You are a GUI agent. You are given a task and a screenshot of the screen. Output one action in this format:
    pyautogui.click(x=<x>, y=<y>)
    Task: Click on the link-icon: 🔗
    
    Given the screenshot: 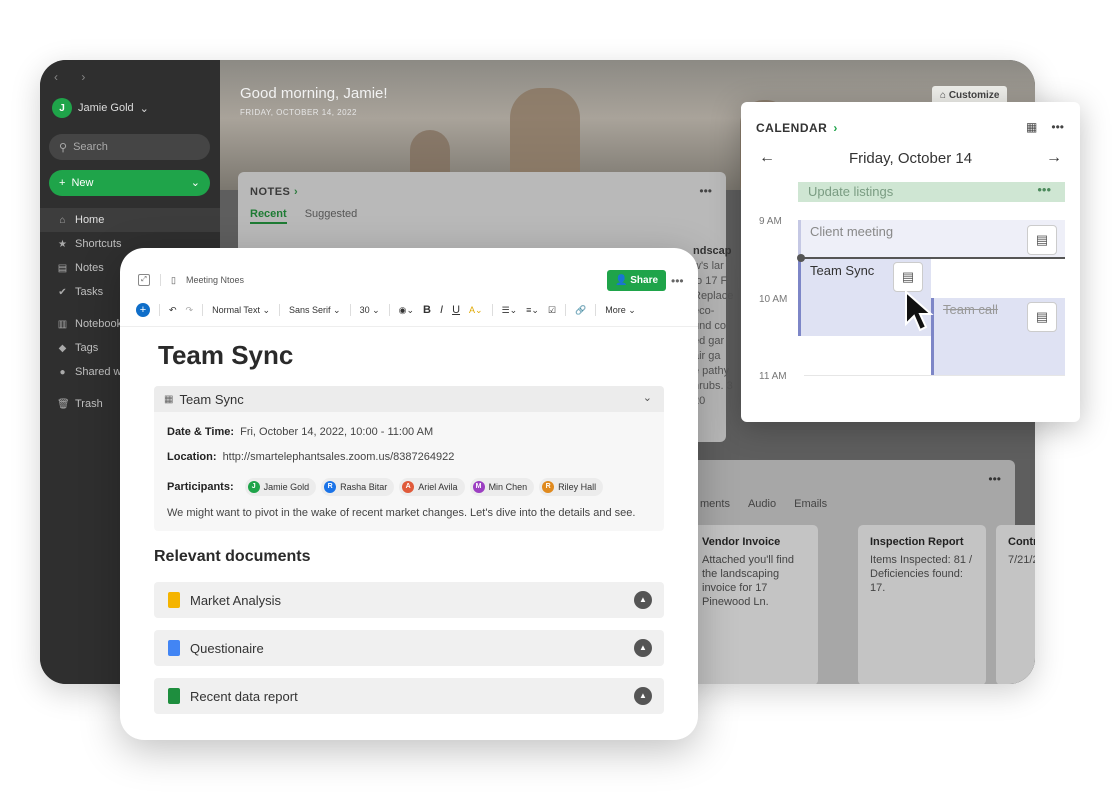 What is the action you would take?
    pyautogui.click(x=580, y=310)
    